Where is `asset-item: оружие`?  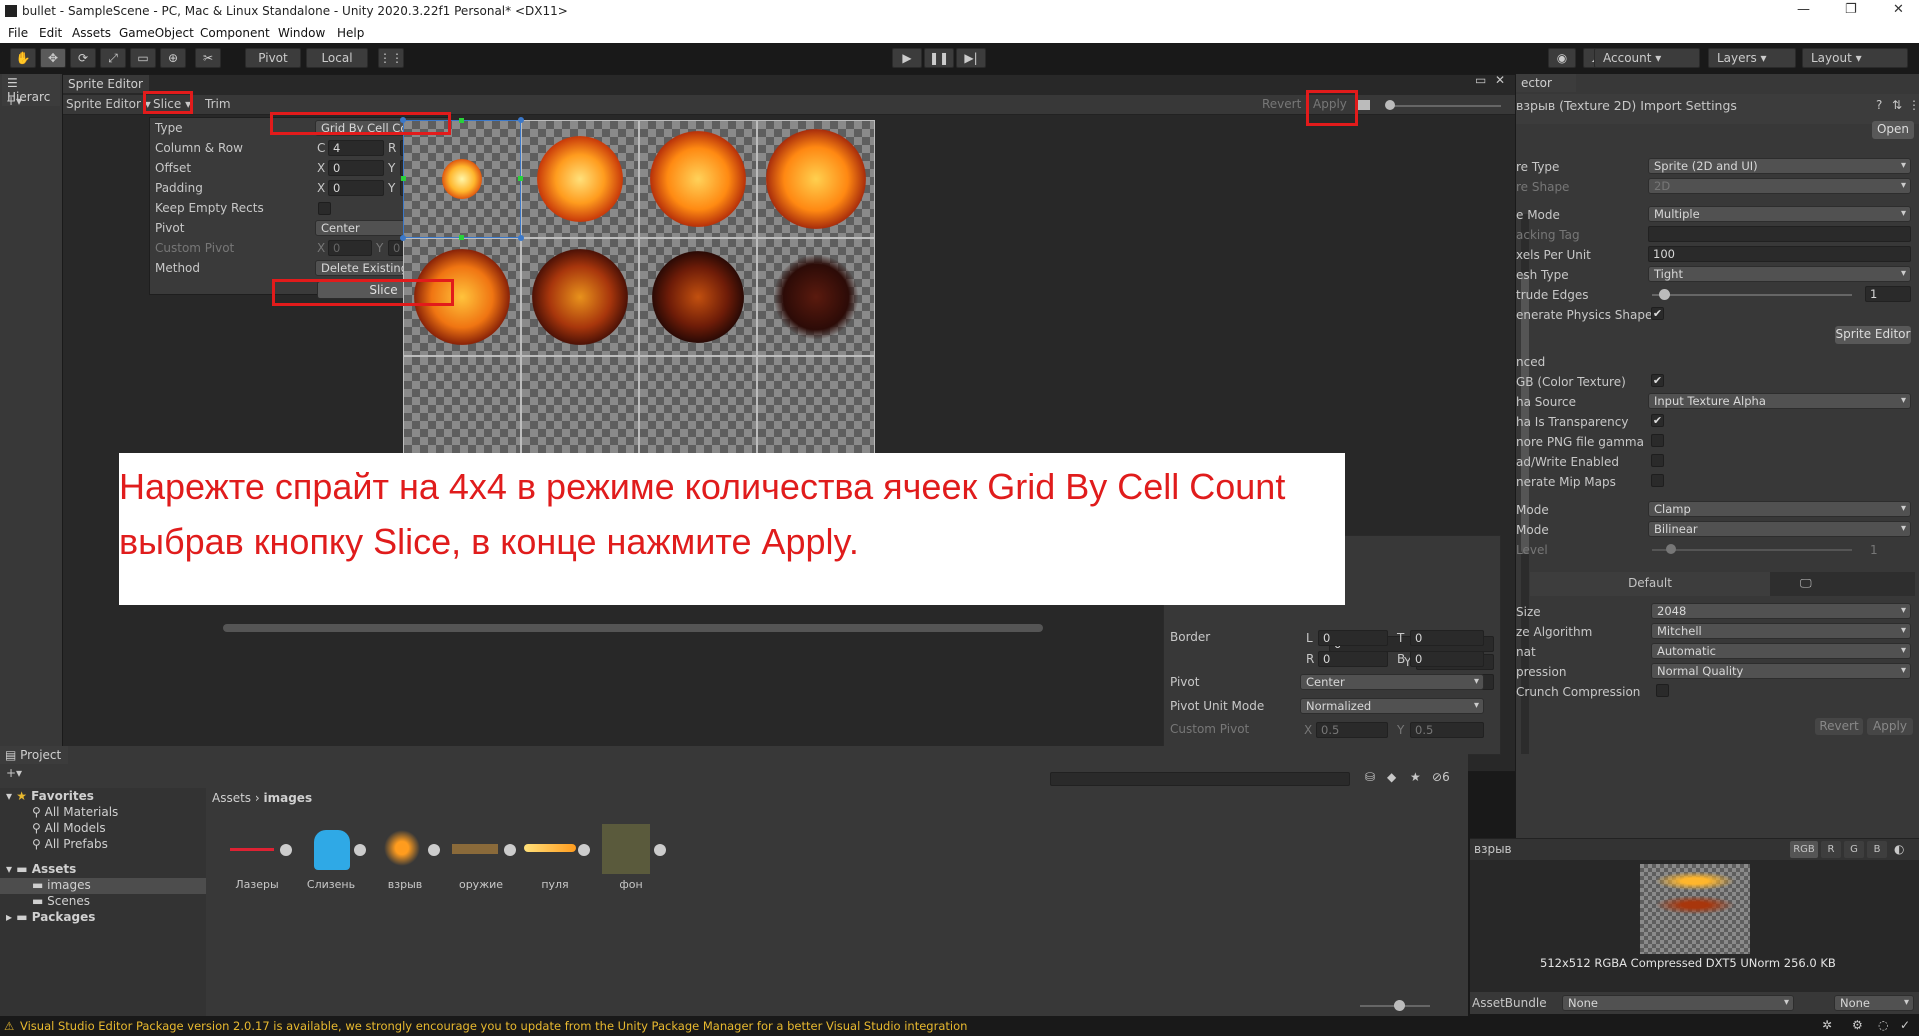 asset-item: оружие is located at coordinates (481, 856).